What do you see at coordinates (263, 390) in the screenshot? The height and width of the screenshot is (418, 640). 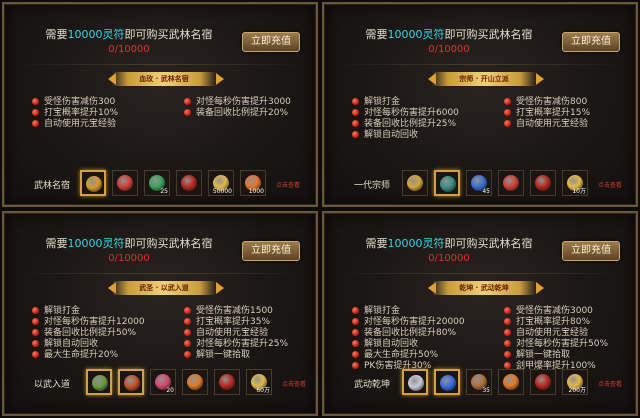 I see `item-quantity: 60万` at bounding box center [263, 390].